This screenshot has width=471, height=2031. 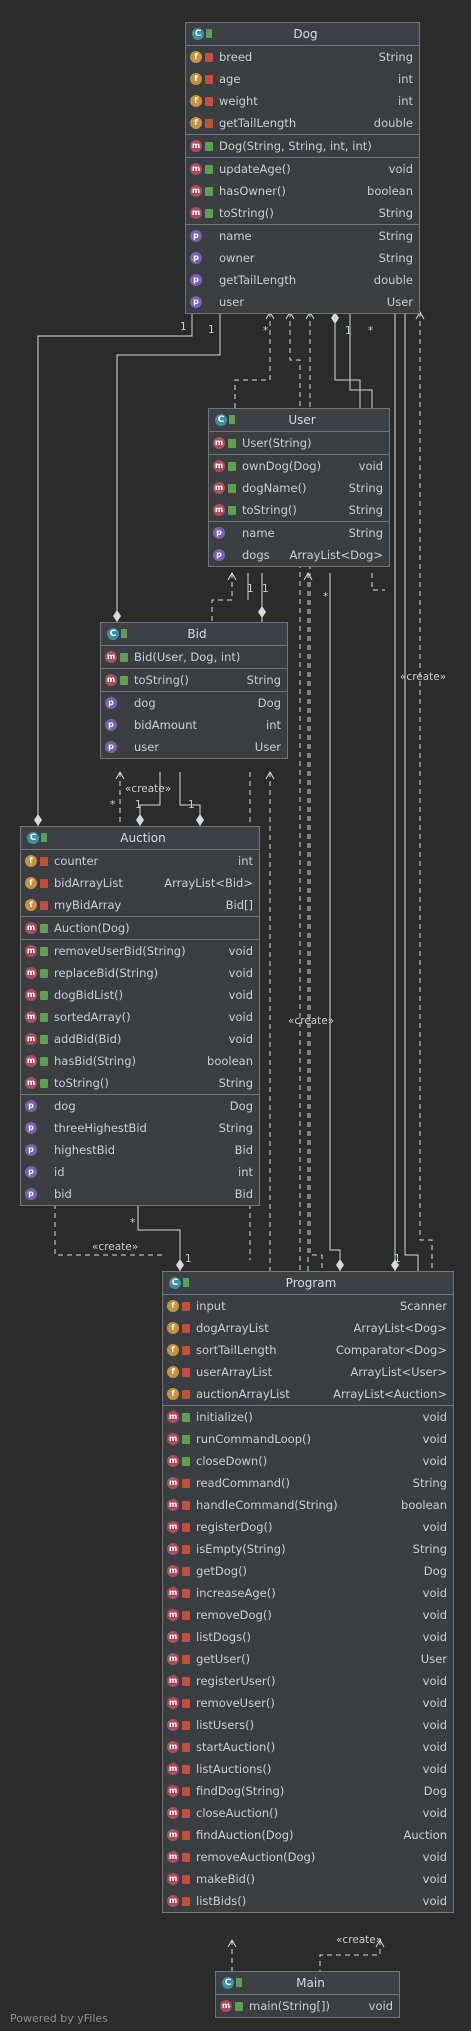 I want to click on member-row: m sortedArray() void, so click(x=140, y=1017).